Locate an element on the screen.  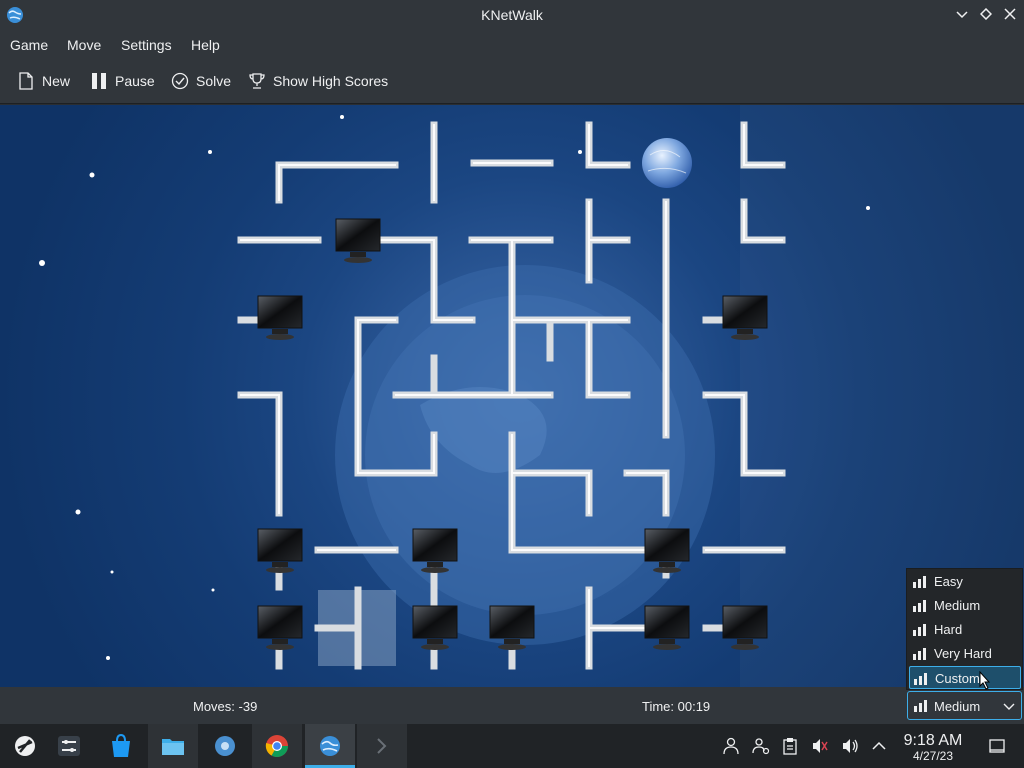
trophy-icon is located at coordinates (257, 81).